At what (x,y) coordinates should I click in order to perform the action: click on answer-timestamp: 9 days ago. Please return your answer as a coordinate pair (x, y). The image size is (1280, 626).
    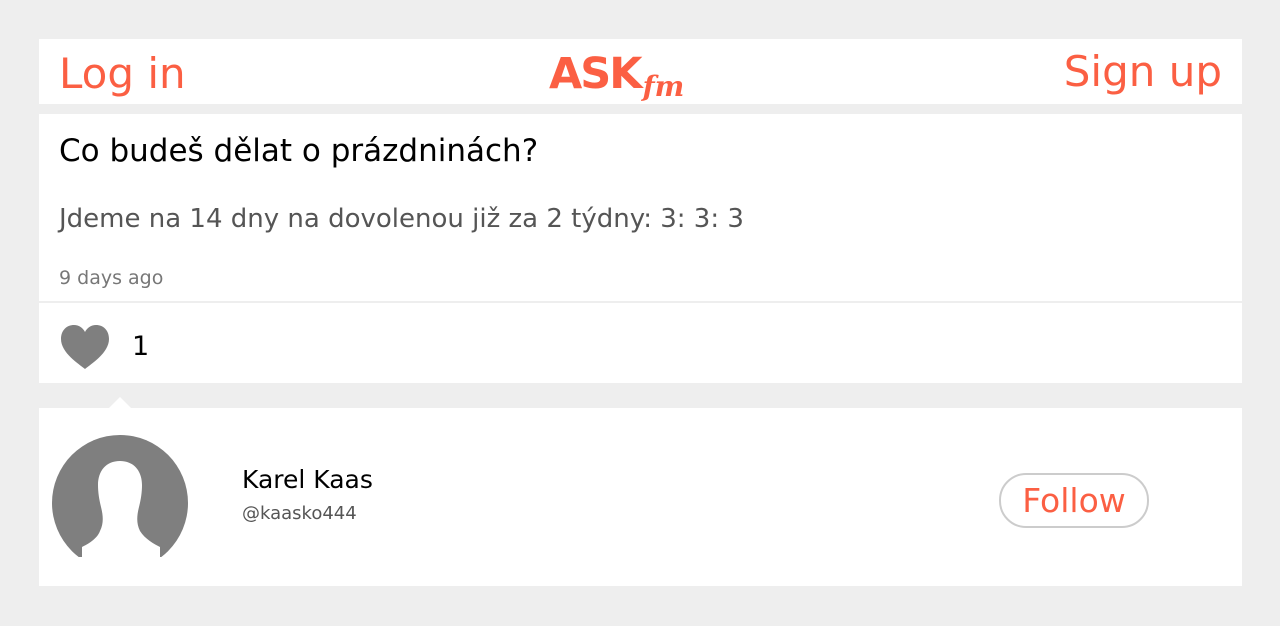
    Looking at the image, I should click on (111, 278).